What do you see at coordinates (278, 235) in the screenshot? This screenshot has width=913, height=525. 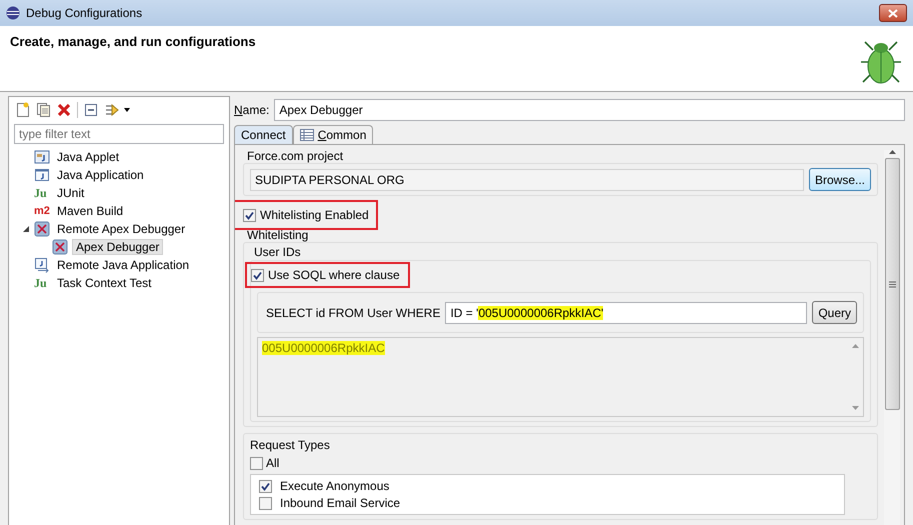 I see `group-label: Whitelisting` at bounding box center [278, 235].